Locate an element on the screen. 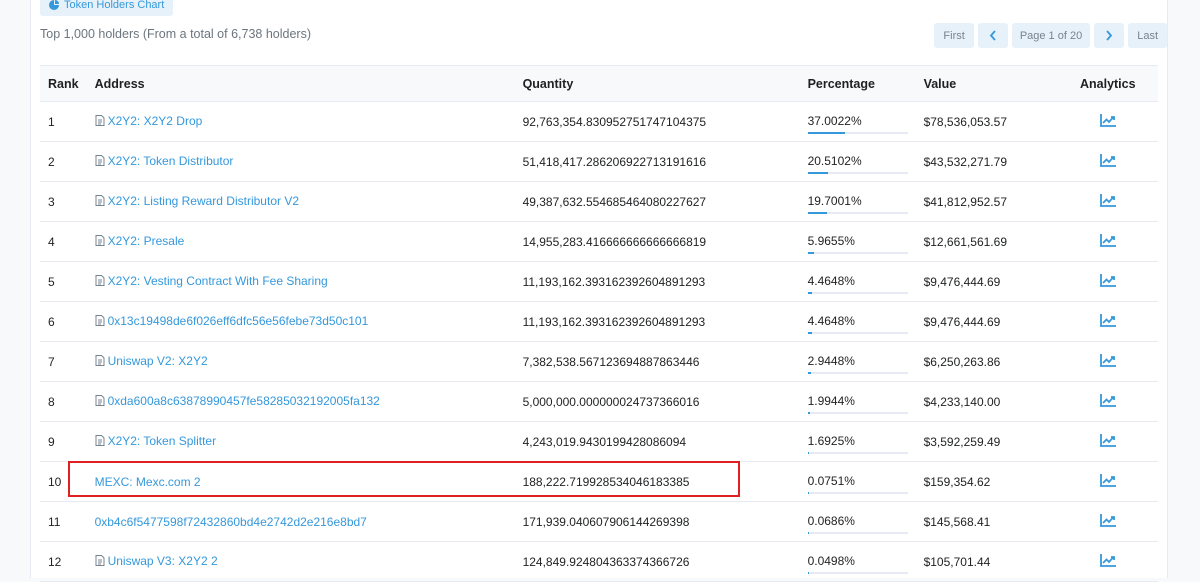 The image size is (1200, 582). holder-address-link: X2Y2: Vesting Contract With Fee Sharing is located at coordinates (211, 281).